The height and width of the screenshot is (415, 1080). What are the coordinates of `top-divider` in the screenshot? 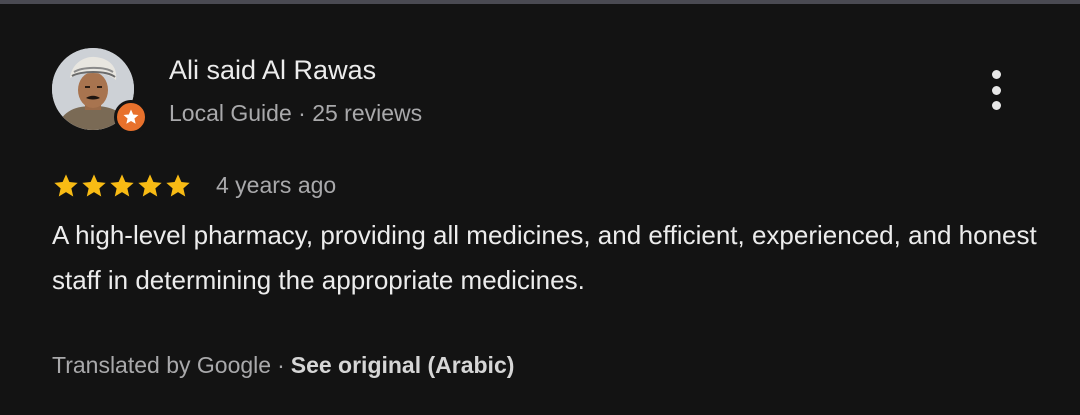 It's located at (540, 2).